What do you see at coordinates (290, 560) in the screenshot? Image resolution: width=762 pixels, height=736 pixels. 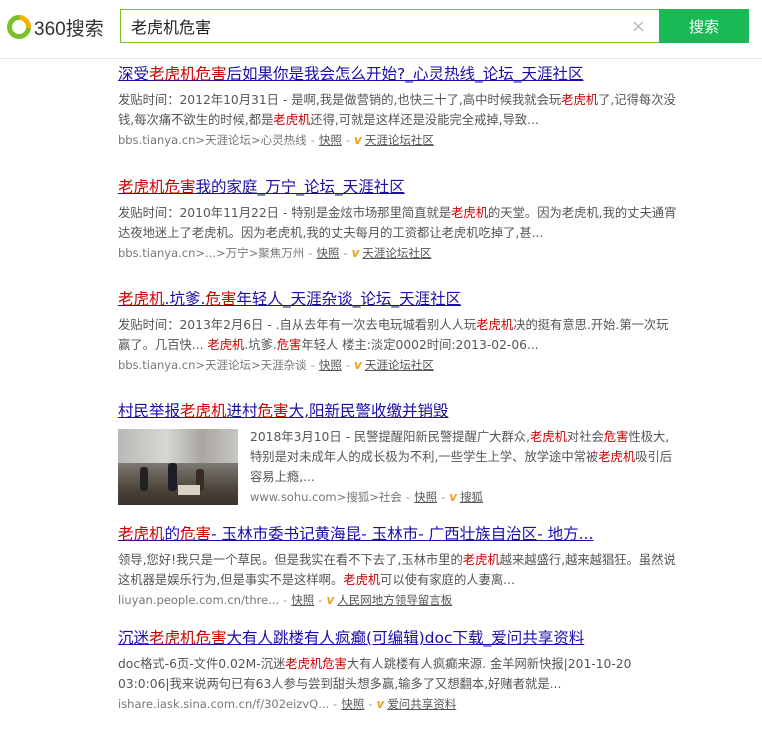 I see `snippet-text: 领导,您好!我只是一个草民。但是我实在看不下去了,玉林市里的` at bounding box center [290, 560].